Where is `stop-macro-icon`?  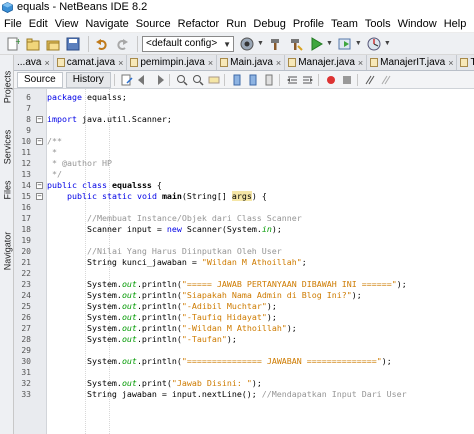 stop-macro-icon is located at coordinates (347, 80).